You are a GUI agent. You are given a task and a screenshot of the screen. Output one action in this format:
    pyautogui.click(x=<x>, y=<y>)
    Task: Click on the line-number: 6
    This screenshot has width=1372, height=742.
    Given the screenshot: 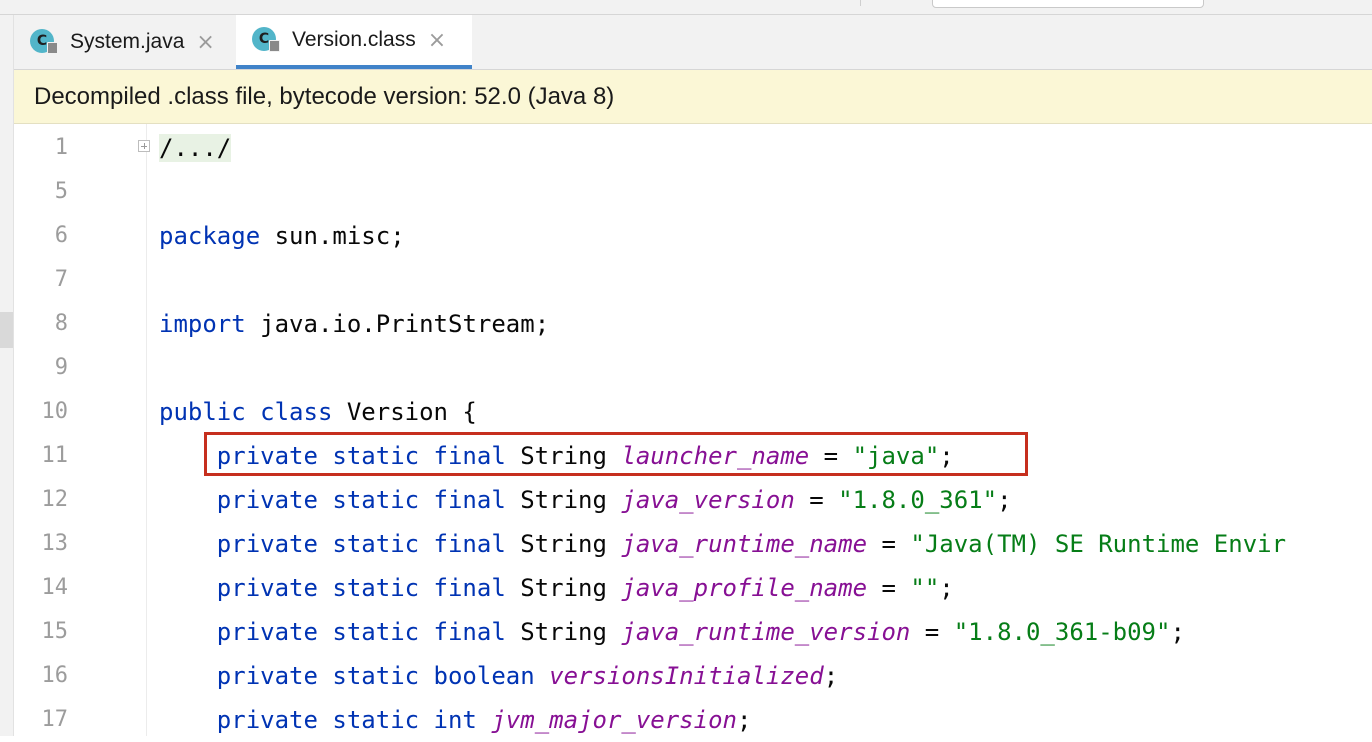 What is the action you would take?
    pyautogui.click(x=61, y=235)
    